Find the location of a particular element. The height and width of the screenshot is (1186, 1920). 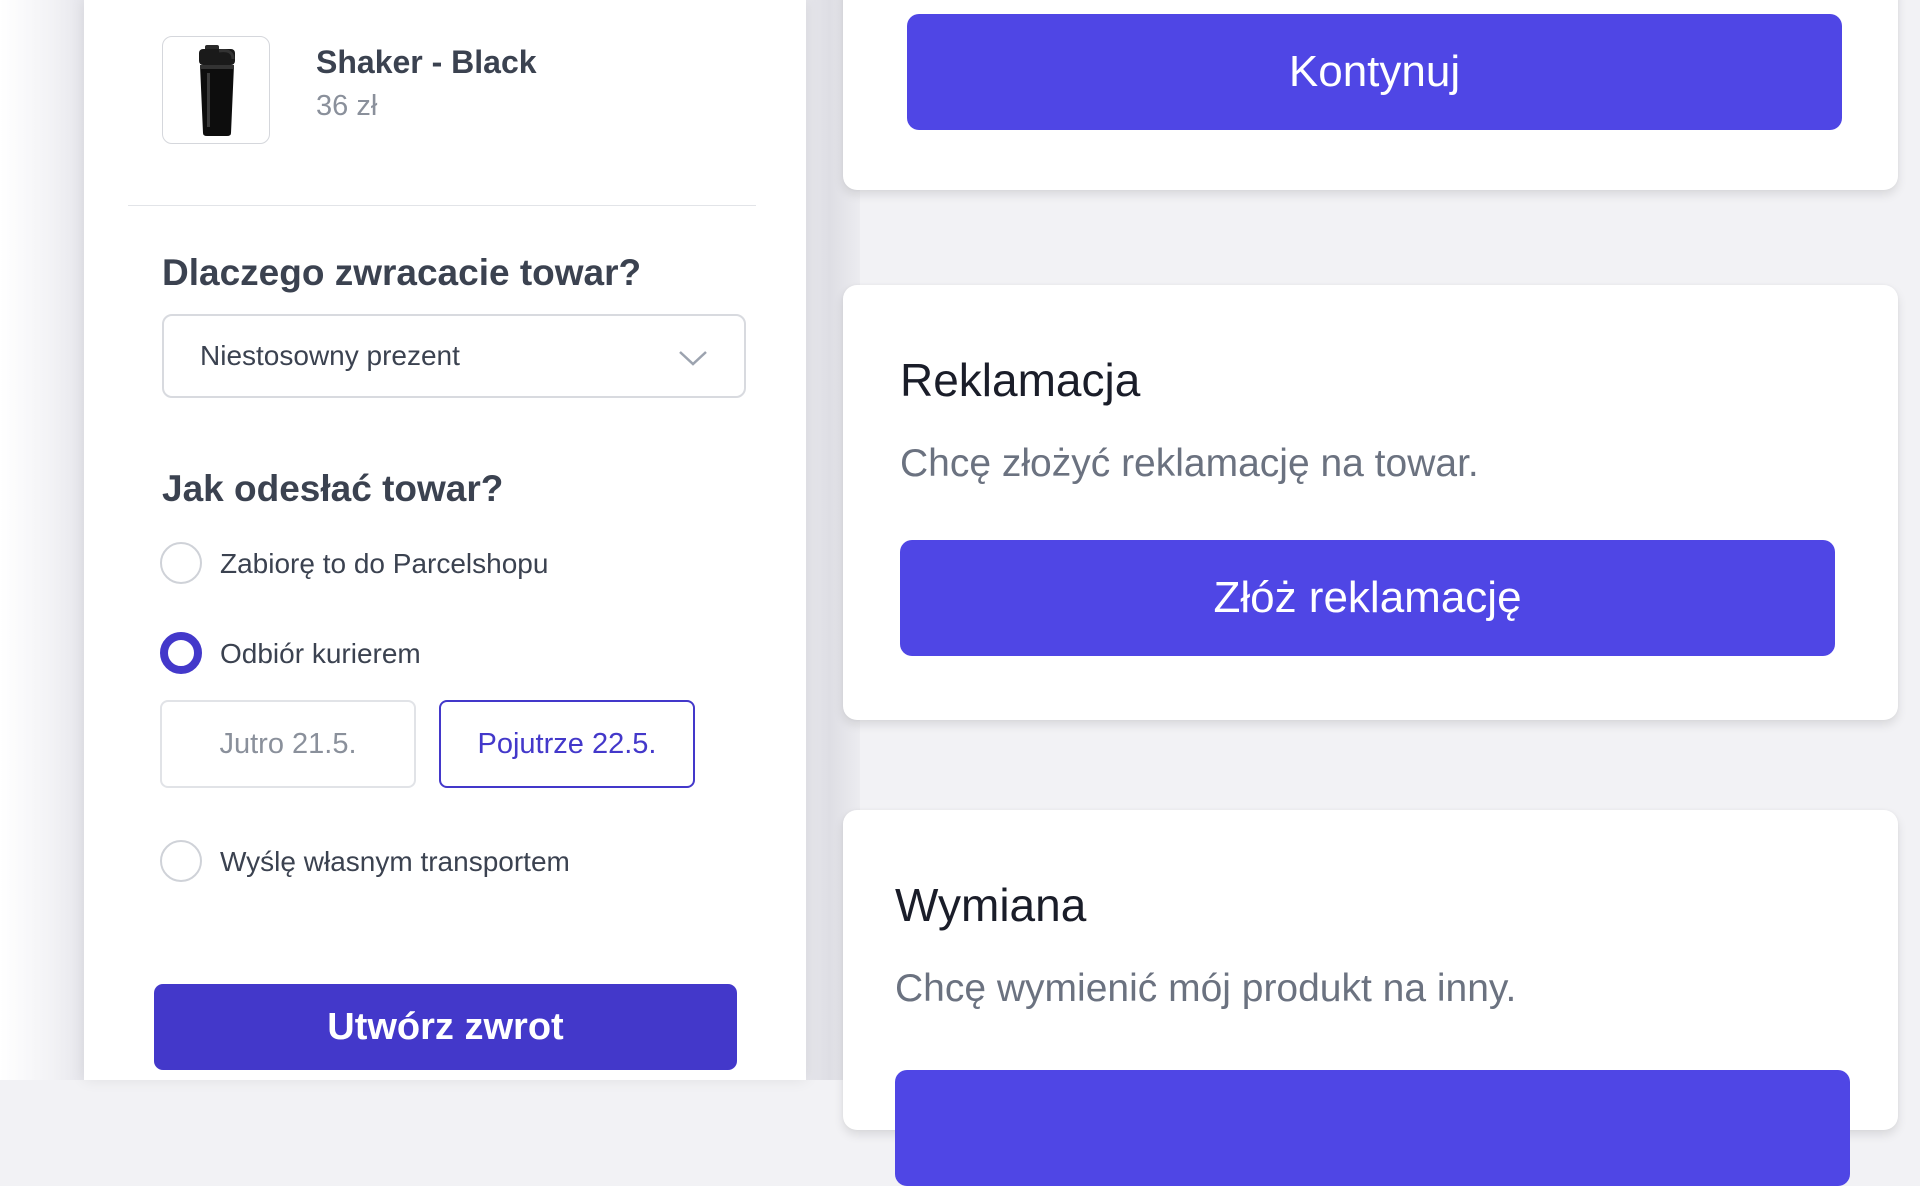

exchange-description: Chcę wymienić mój produkt na inny. is located at coordinates (1206, 988).